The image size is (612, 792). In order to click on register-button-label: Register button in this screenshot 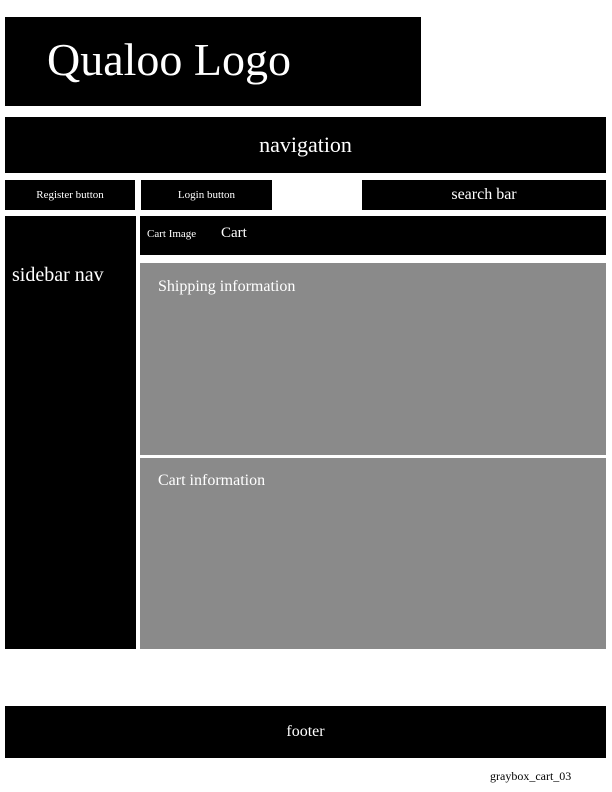, I will do `click(70, 195)`.